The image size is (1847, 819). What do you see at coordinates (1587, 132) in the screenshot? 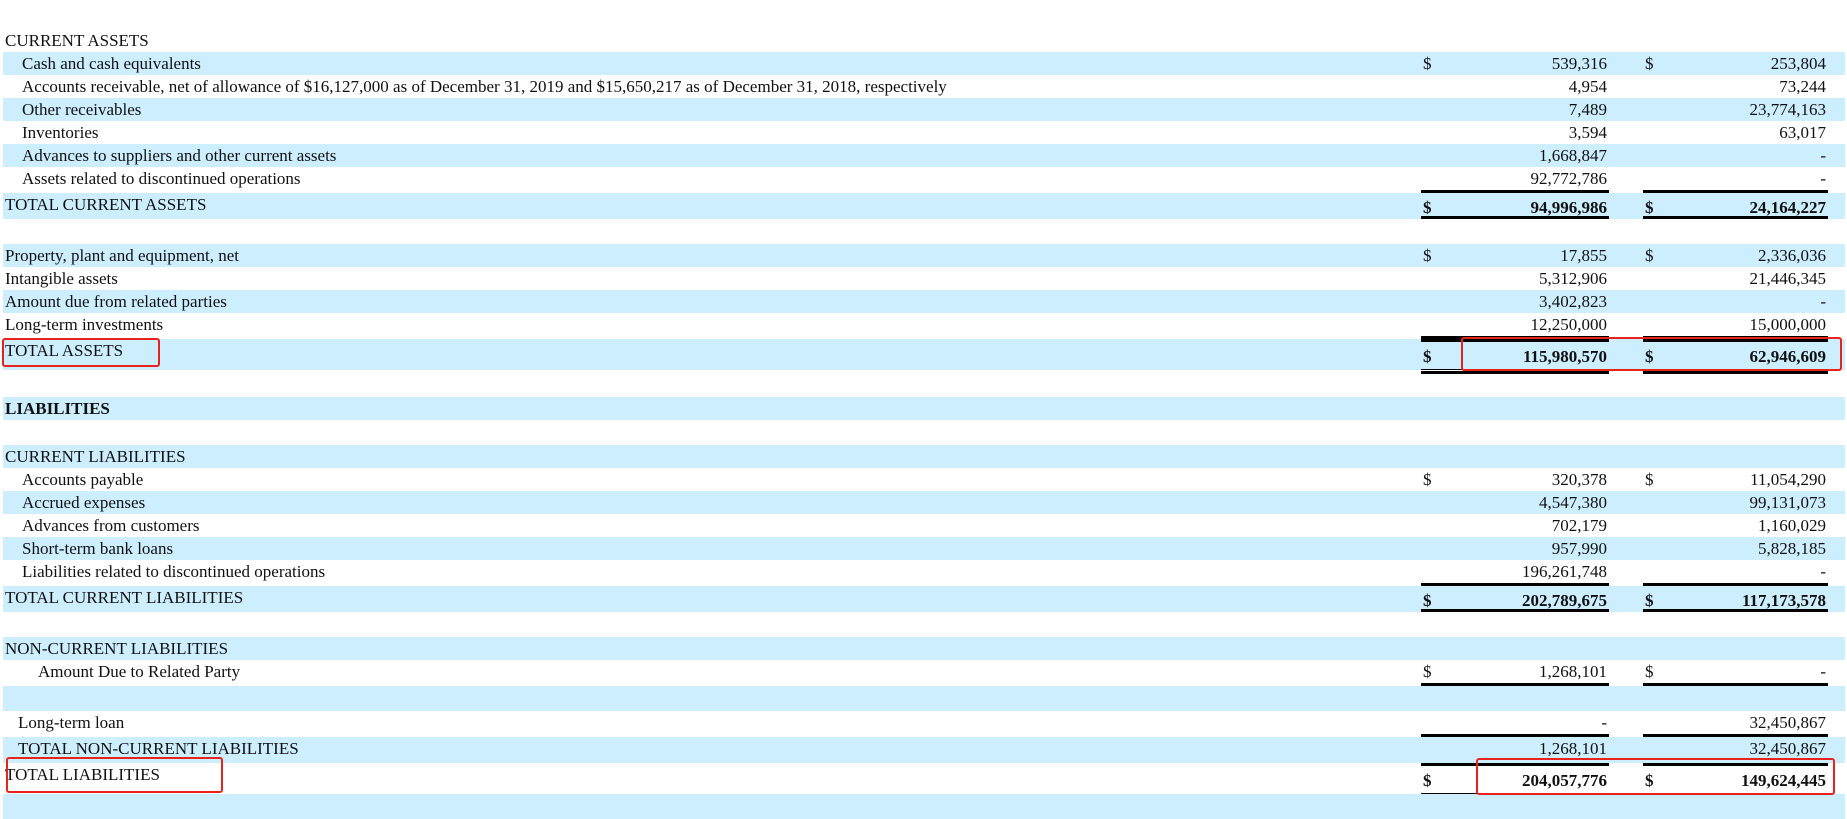
I see `amount: 3,594` at bounding box center [1587, 132].